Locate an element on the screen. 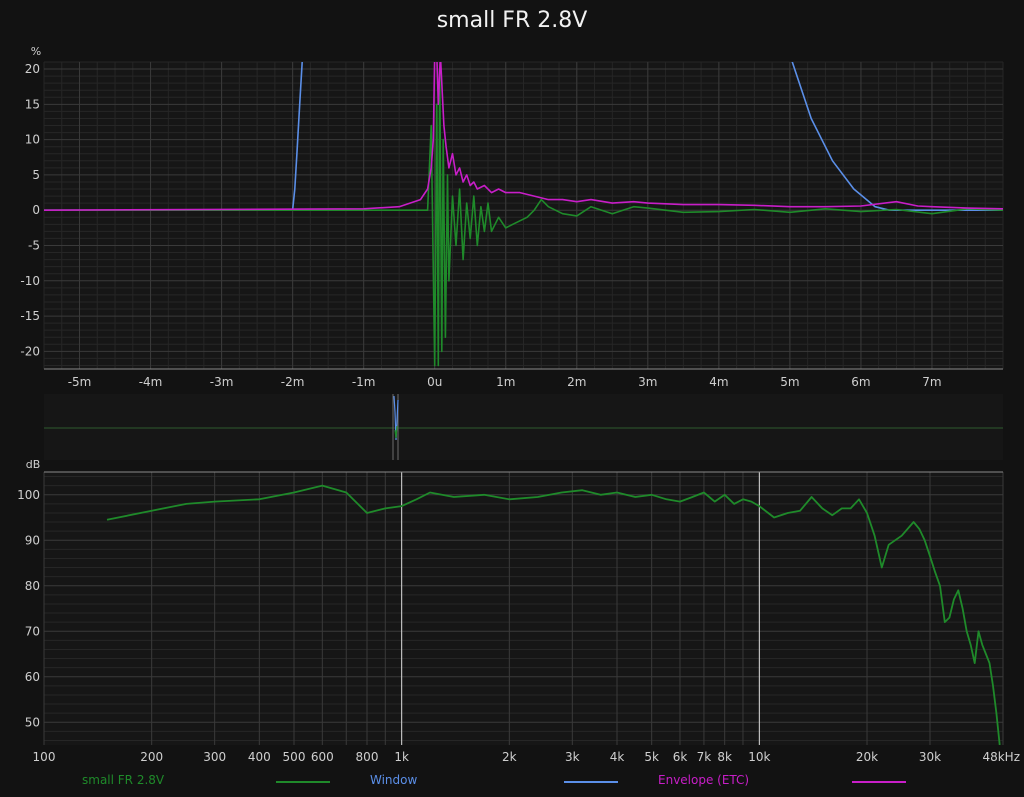 Image resolution: width=1024 pixels, height=797 pixels. fr-x-tick-label: 30k is located at coordinates (930, 757).